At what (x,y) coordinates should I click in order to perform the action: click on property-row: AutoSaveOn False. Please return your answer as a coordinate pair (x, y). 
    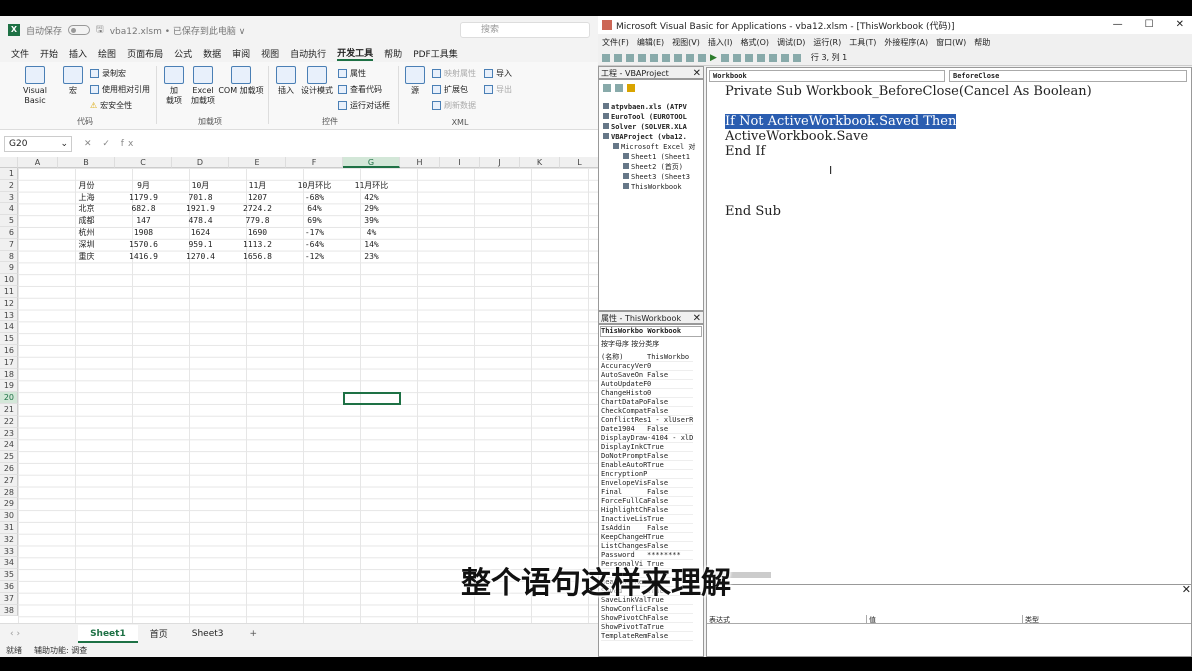
    Looking at the image, I should click on (647, 375).